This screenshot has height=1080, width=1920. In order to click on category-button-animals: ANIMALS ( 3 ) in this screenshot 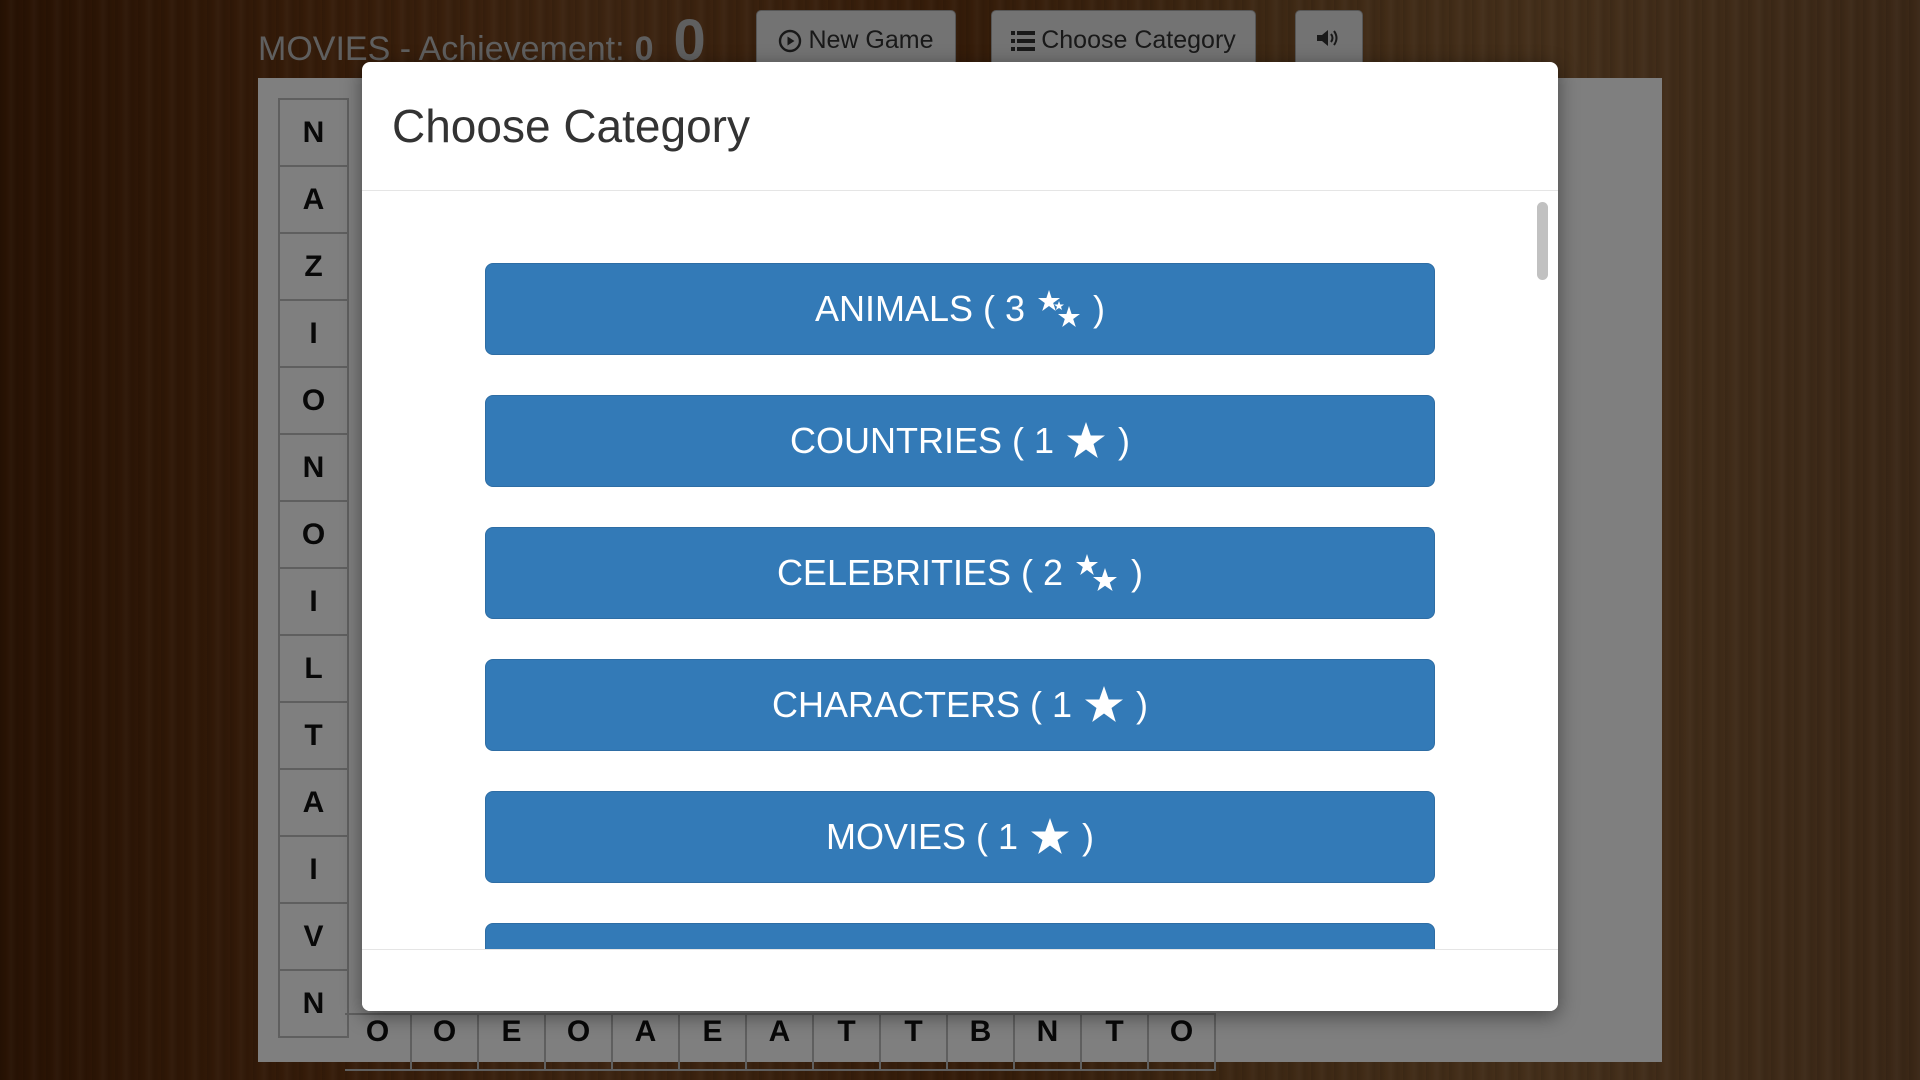, I will do `click(960, 309)`.